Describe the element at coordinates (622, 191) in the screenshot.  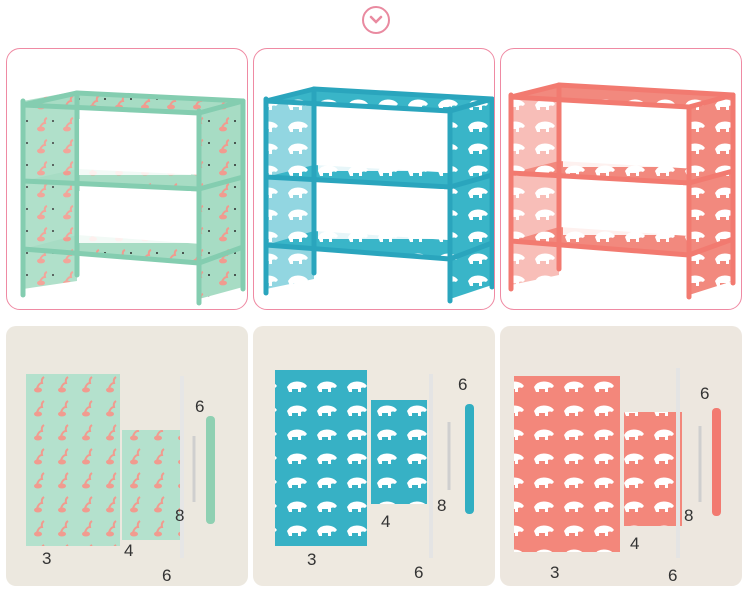
I see `shoe-rack-pink-image` at that location.